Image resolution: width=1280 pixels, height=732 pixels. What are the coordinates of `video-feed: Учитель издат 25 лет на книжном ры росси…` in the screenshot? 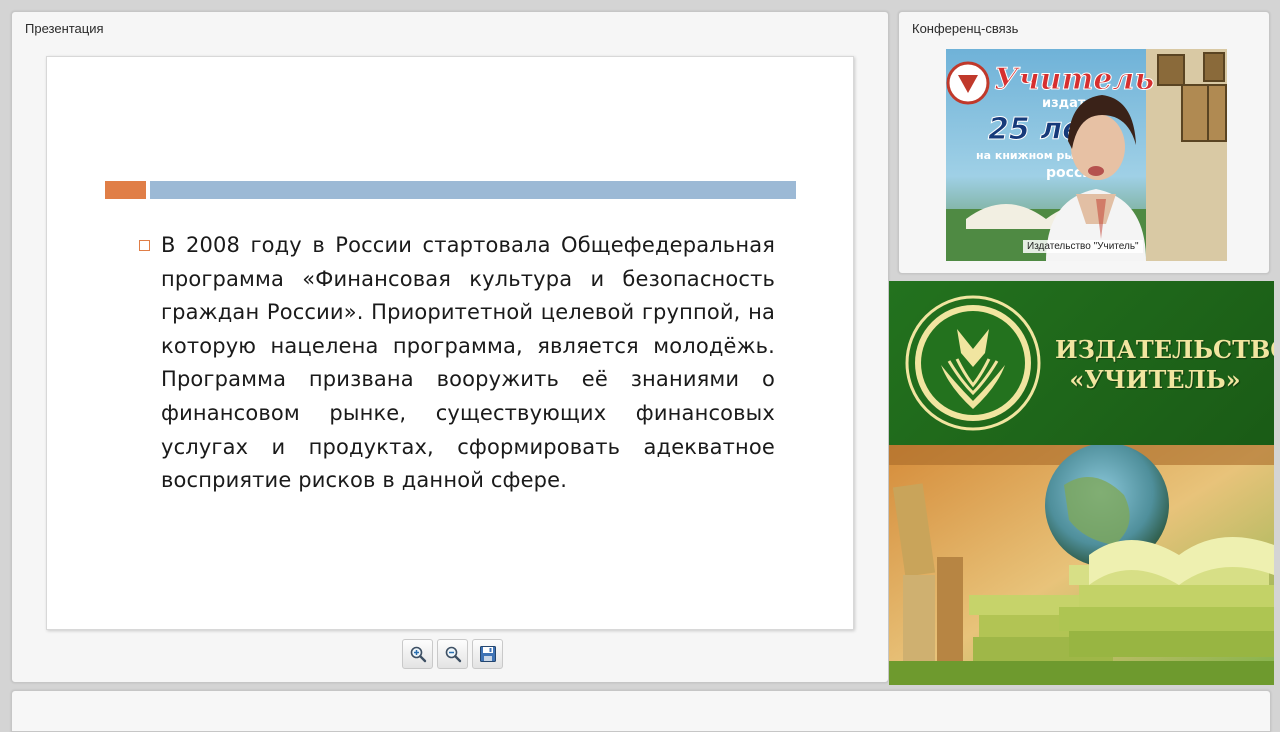 It's located at (1086, 155).